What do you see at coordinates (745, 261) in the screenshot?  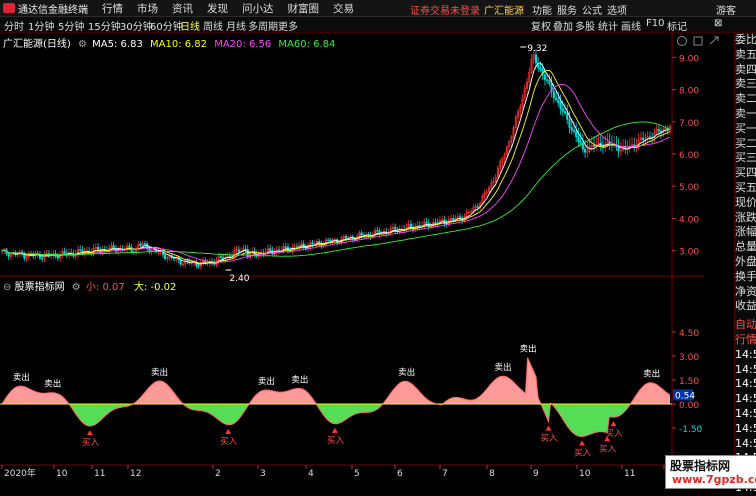 I see `side-item-15: 外盘` at bounding box center [745, 261].